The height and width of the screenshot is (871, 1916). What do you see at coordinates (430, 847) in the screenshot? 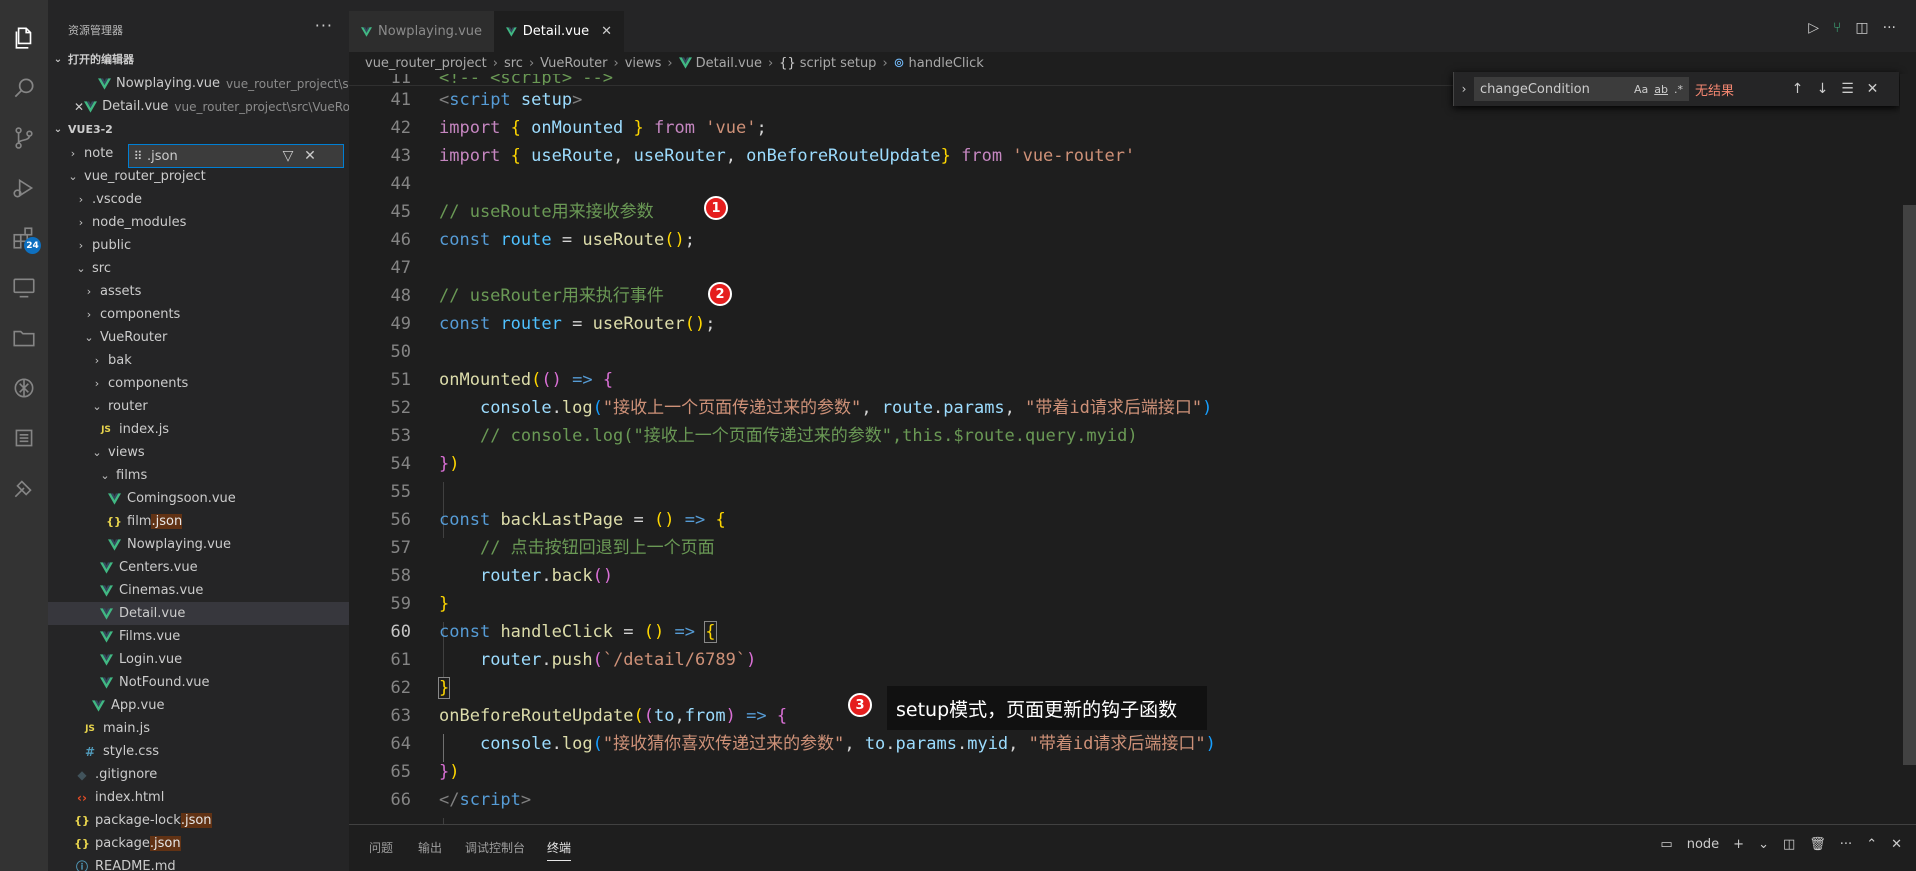
I see `tab-output: 输出` at bounding box center [430, 847].